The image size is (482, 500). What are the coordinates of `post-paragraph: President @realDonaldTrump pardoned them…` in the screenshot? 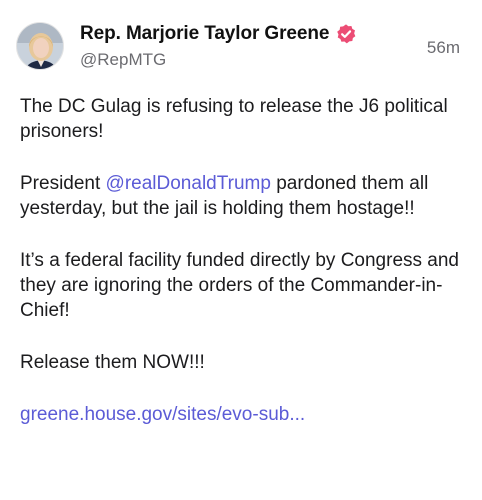 It's located at (245, 196).